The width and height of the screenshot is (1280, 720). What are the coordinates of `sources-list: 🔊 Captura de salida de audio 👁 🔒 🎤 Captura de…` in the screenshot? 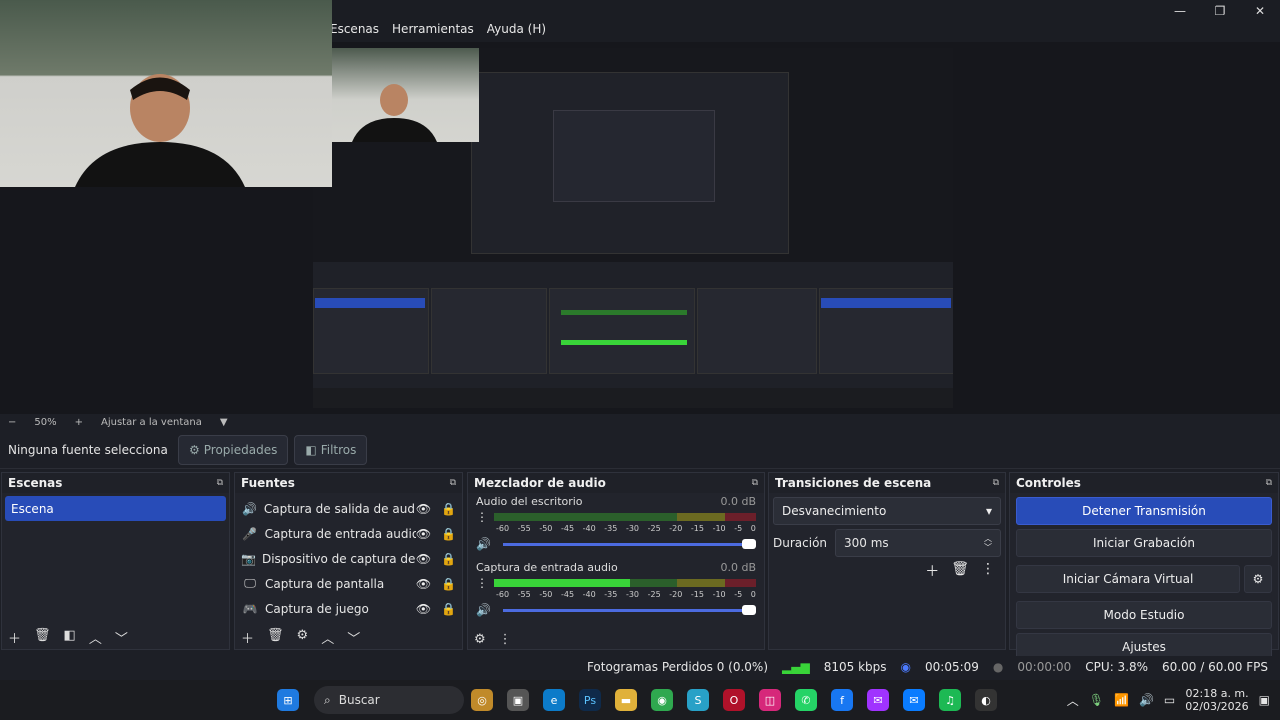 It's located at (348, 558).